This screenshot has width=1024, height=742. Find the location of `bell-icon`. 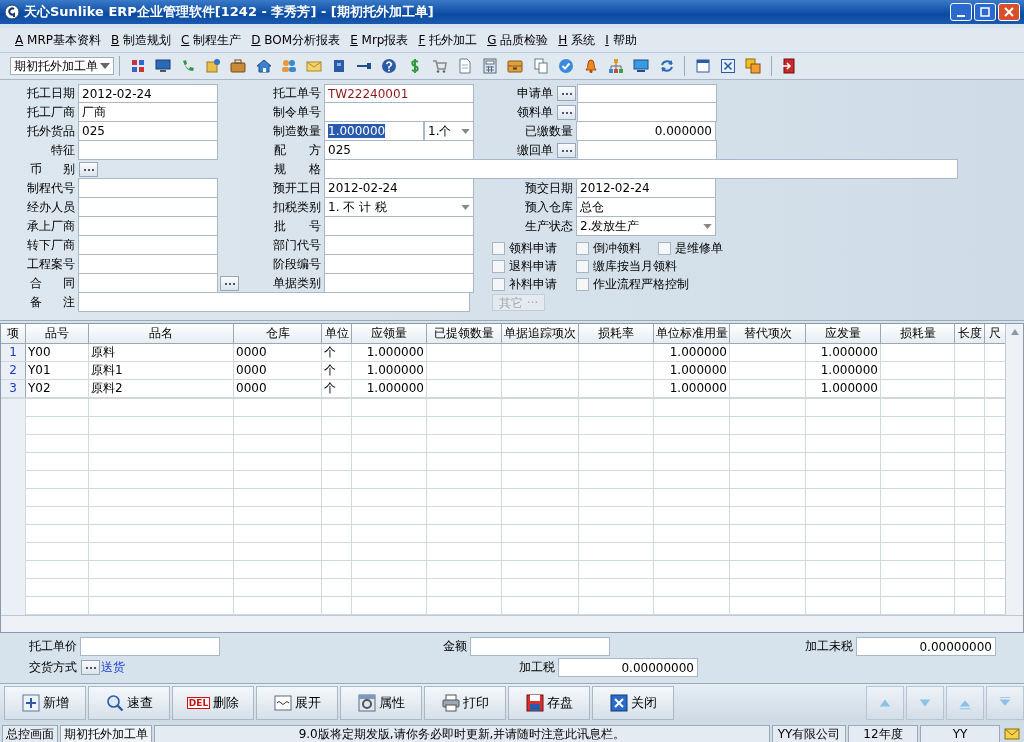

bell-icon is located at coordinates (590, 66).